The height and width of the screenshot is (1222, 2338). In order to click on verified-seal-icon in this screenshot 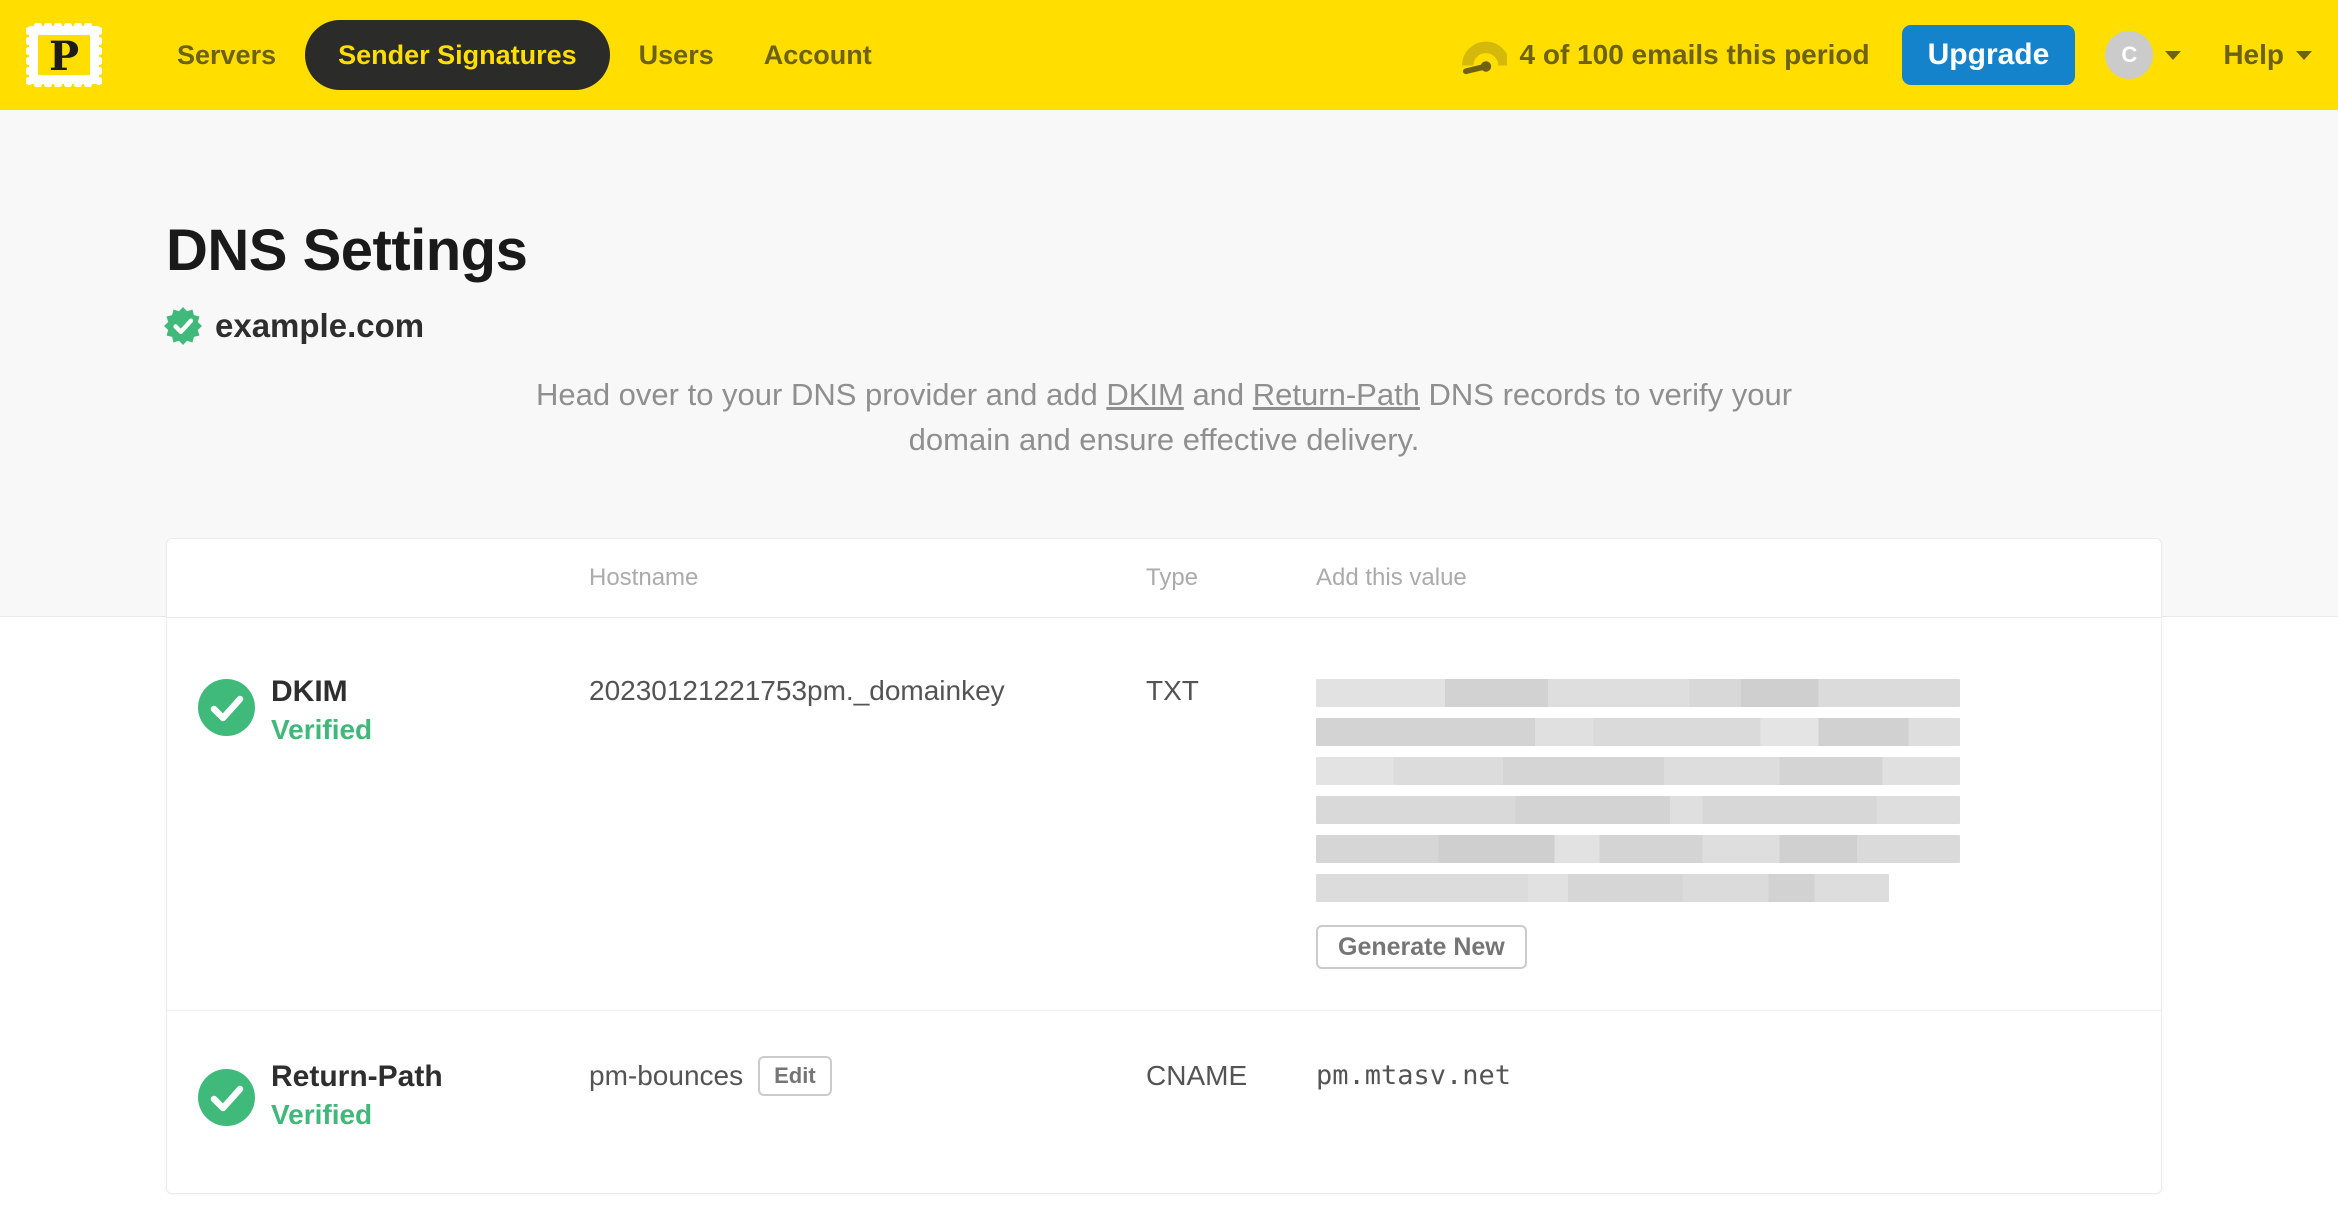, I will do `click(183, 326)`.